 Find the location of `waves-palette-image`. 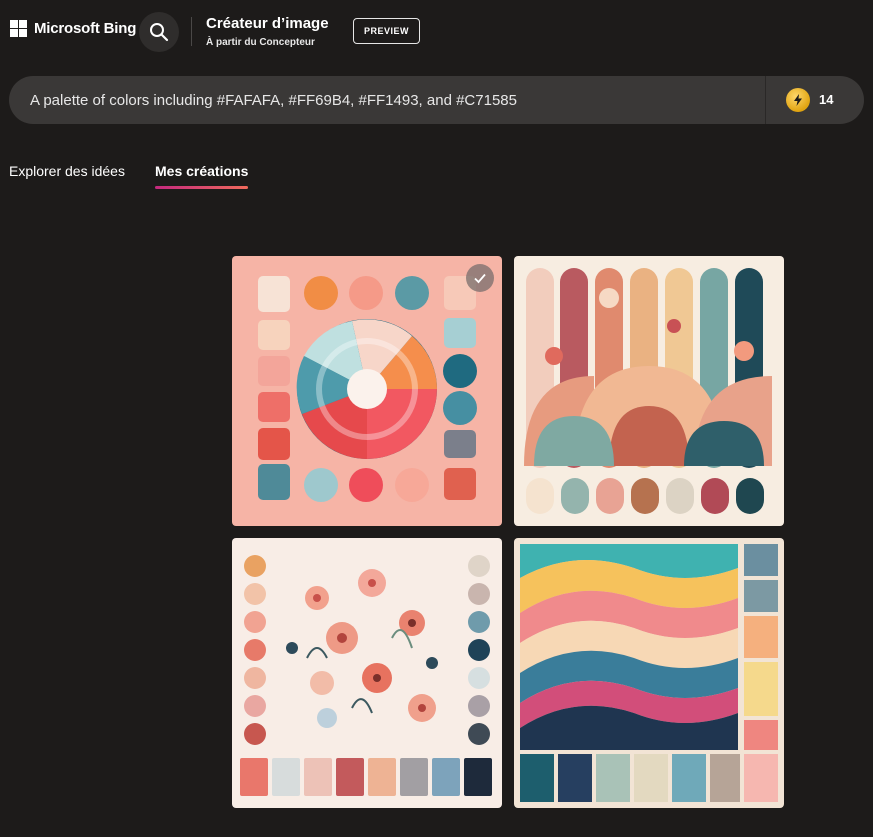

waves-palette-image is located at coordinates (649, 673).